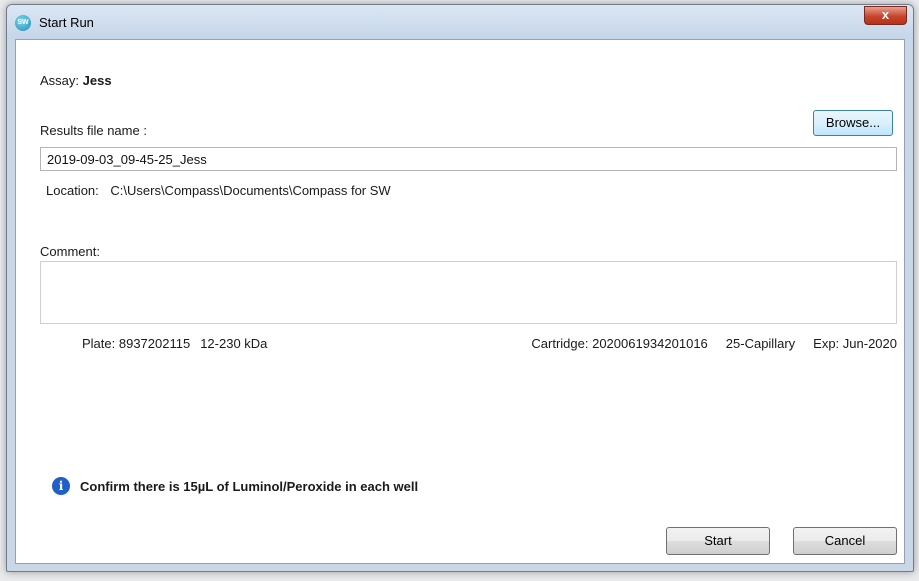 The height and width of the screenshot is (581, 919). Describe the element at coordinates (619, 343) in the screenshot. I see `cartridge-id: Cartridge: 2020061934201016` at that location.